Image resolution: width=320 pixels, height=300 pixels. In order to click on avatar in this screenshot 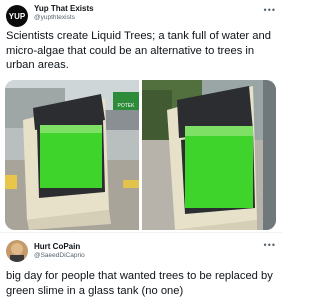, I will do `click(17, 251)`.